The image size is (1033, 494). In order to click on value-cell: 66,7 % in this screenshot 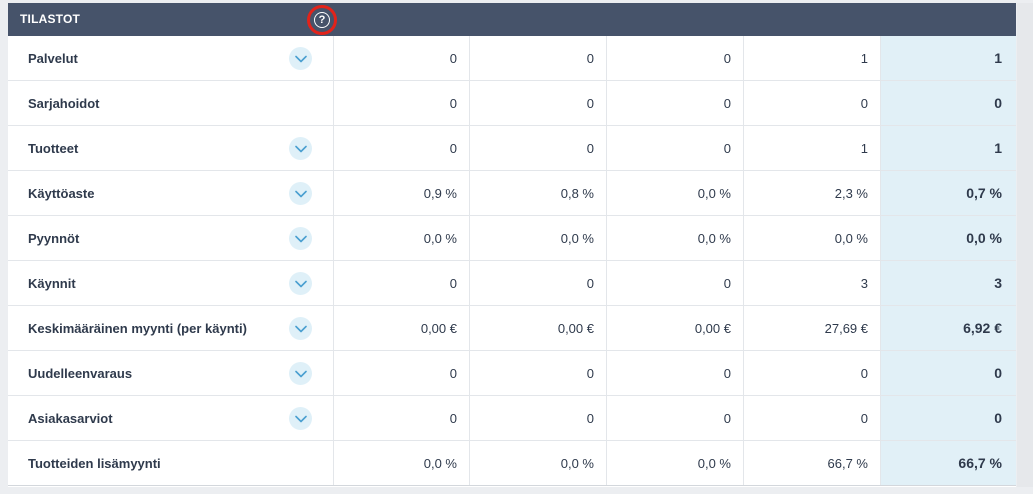, I will do `click(811, 463)`.